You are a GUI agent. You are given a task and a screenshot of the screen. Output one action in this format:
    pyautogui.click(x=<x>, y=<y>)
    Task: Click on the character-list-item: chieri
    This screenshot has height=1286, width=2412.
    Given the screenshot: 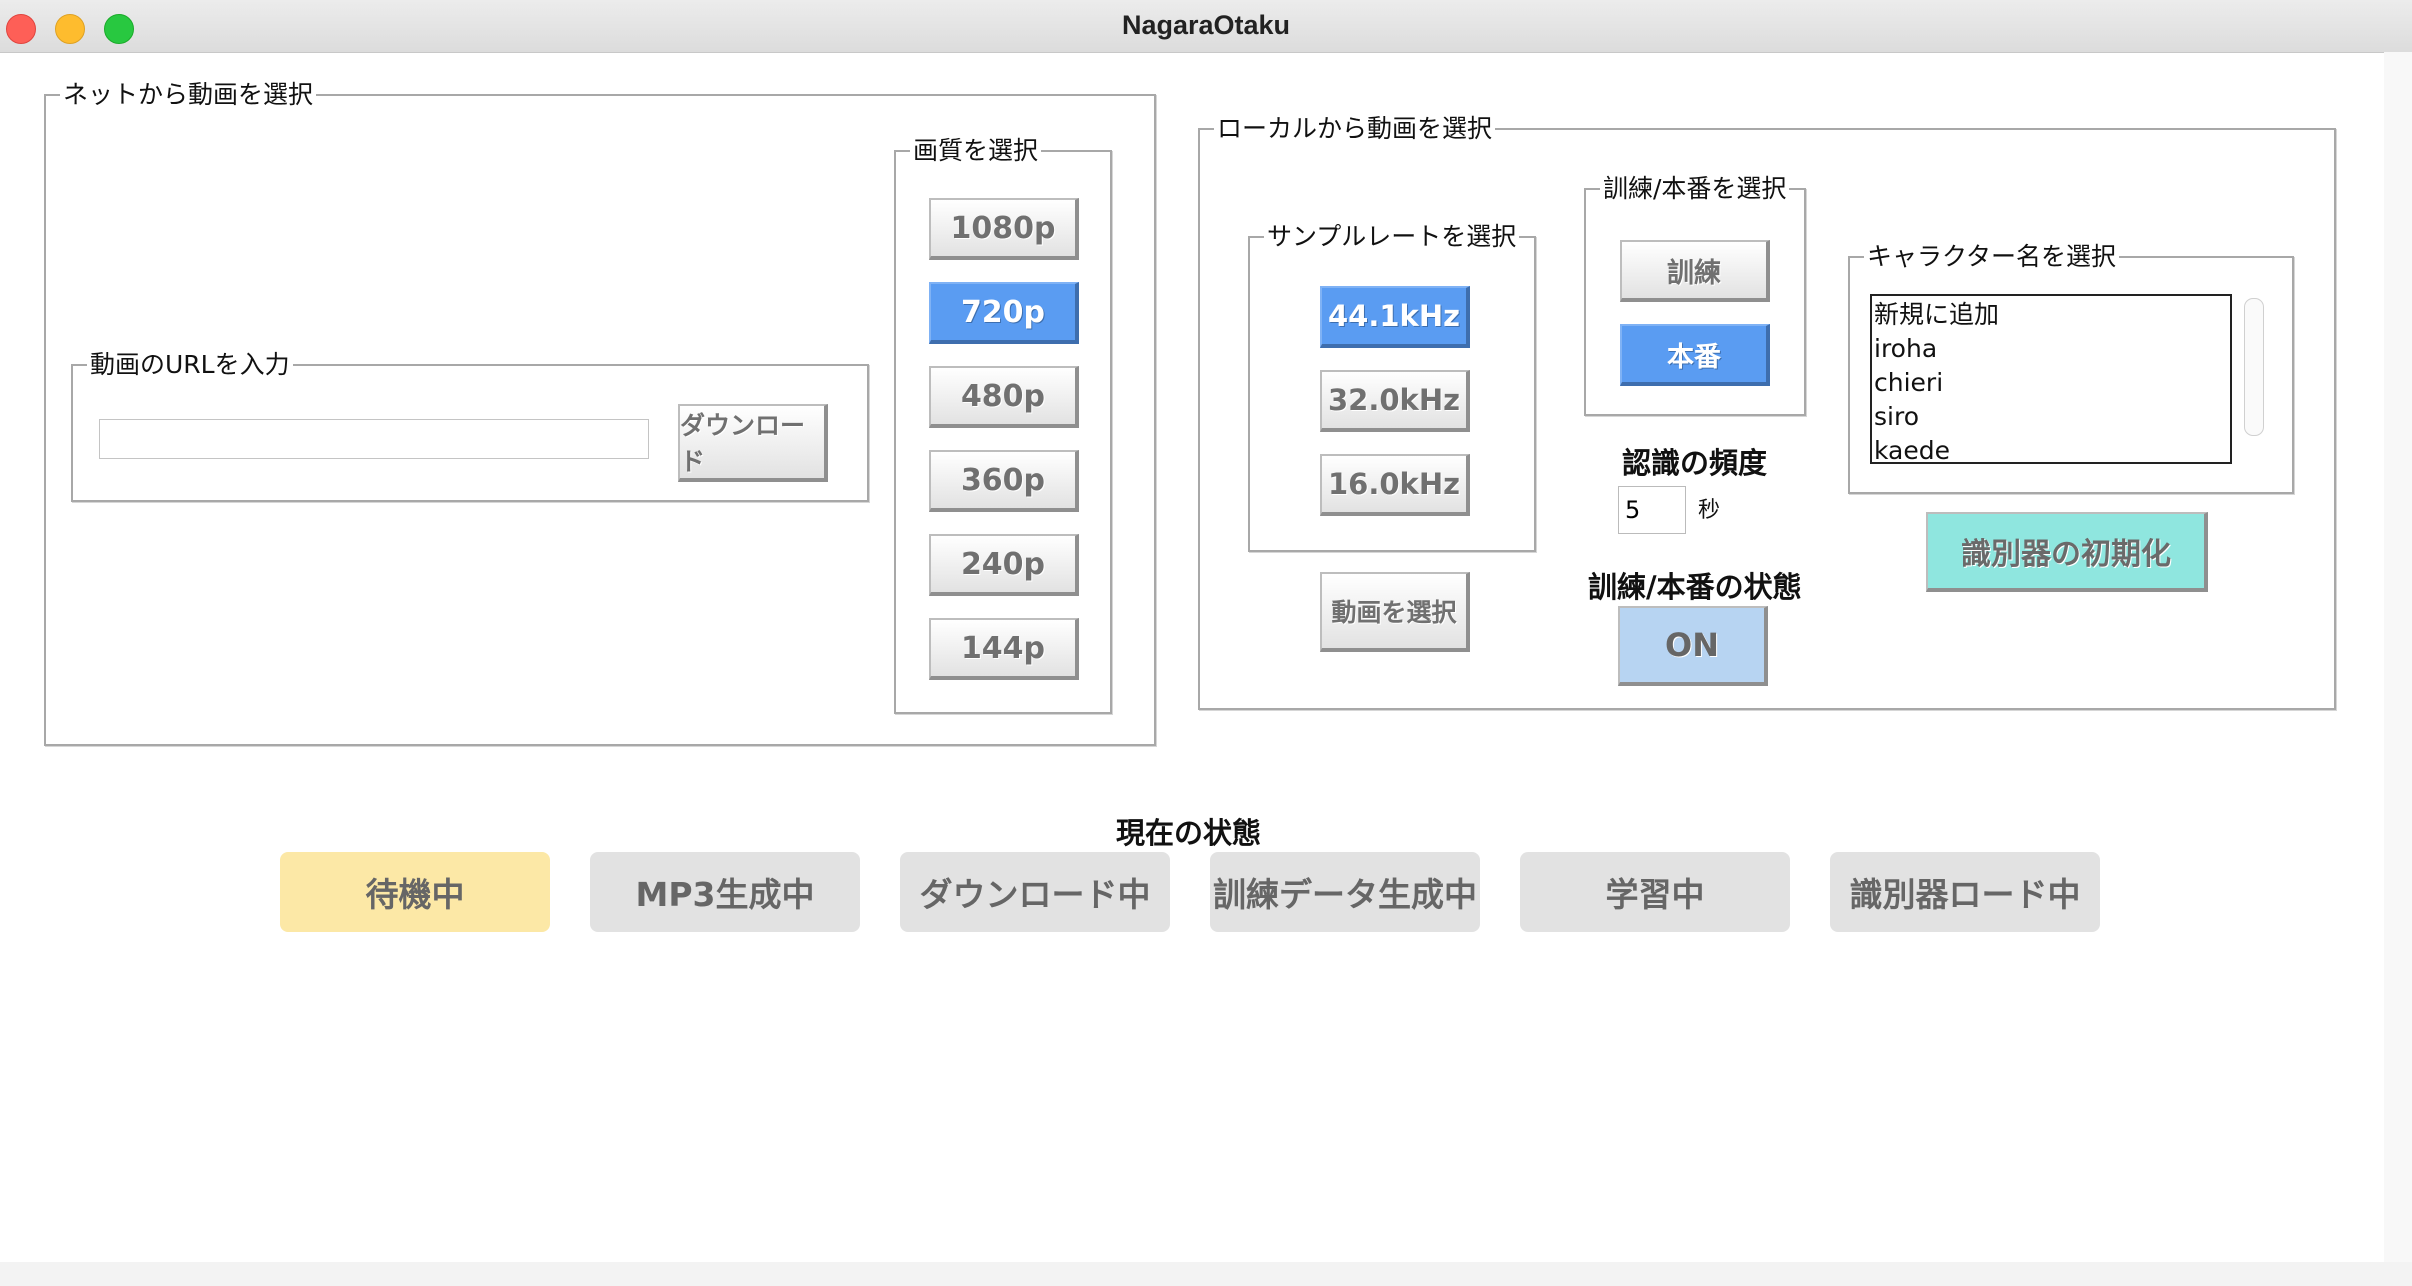 What is the action you would take?
    pyautogui.click(x=2051, y=383)
    